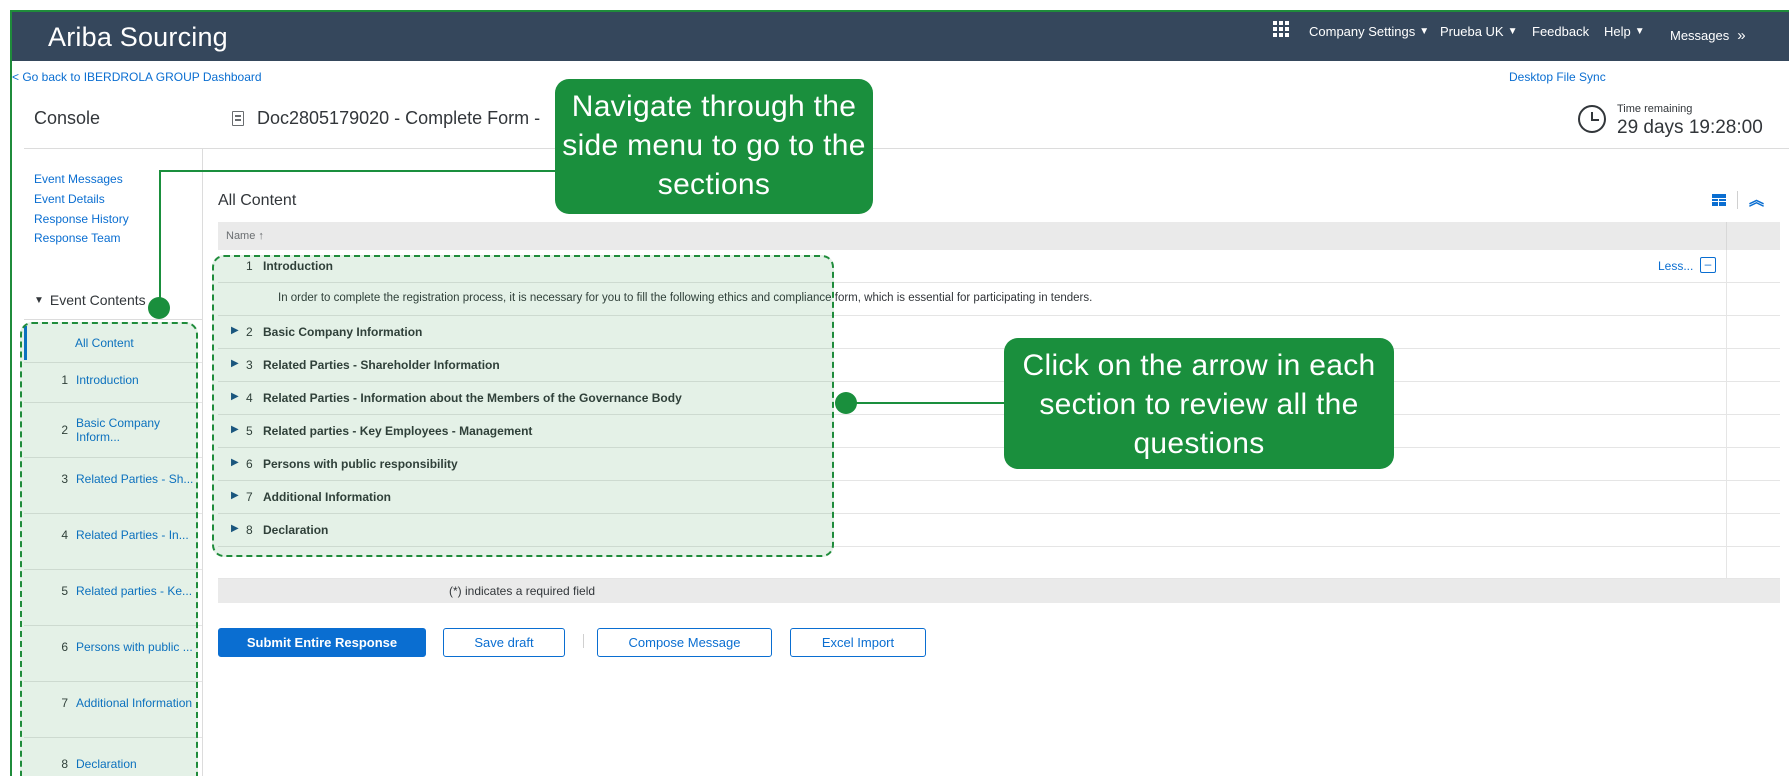 The height and width of the screenshot is (776, 1789). What do you see at coordinates (1624, 31) in the screenshot?
I see `help-menu: Help ▼` at bounding box center [1624, 31].